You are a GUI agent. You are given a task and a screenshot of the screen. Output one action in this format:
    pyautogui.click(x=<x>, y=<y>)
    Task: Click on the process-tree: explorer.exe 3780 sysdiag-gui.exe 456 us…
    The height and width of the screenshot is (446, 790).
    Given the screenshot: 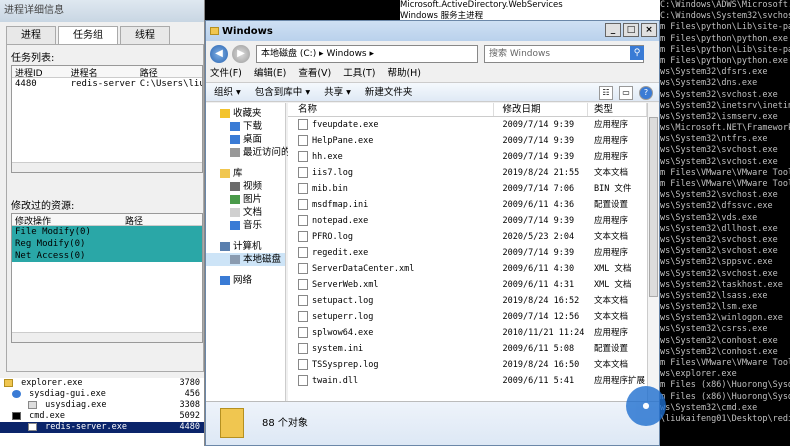 What is the action you would take?
    pyautogui.click(x=102, y=412)
    